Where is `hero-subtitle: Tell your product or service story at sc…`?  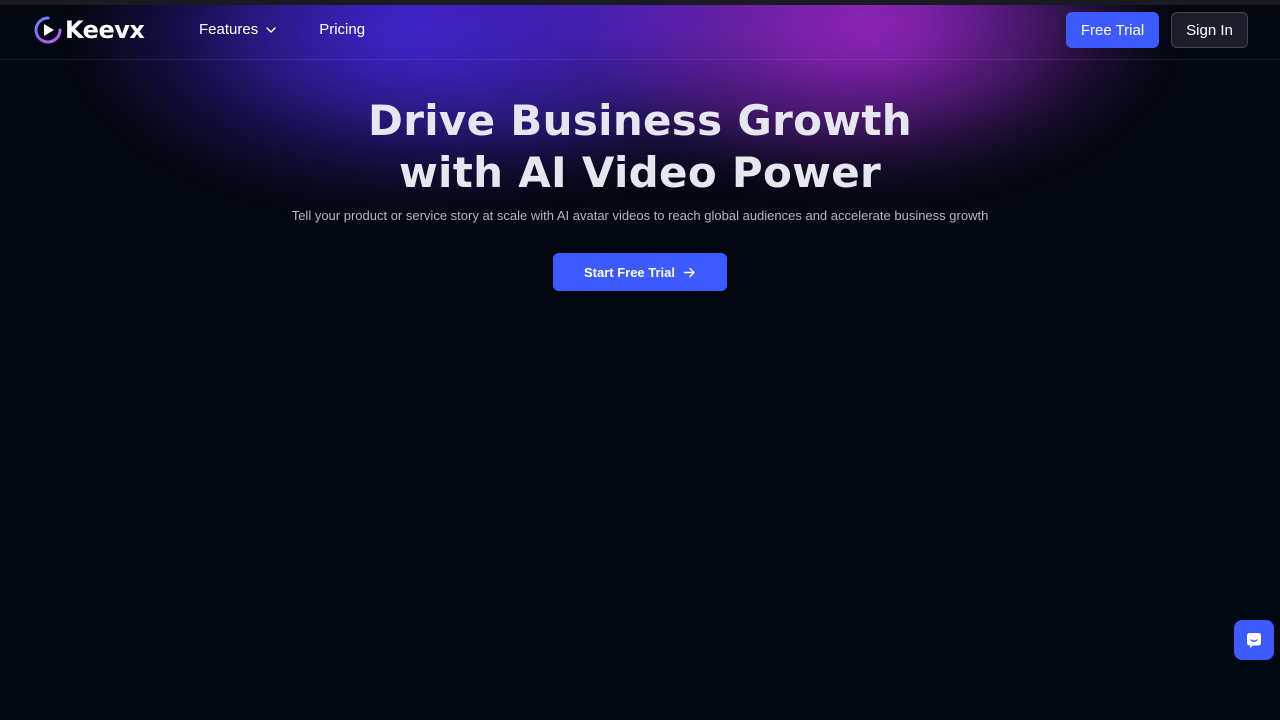
hero-subtitle: Tell your product or service story at sc… is located at coordinates (640, 215).